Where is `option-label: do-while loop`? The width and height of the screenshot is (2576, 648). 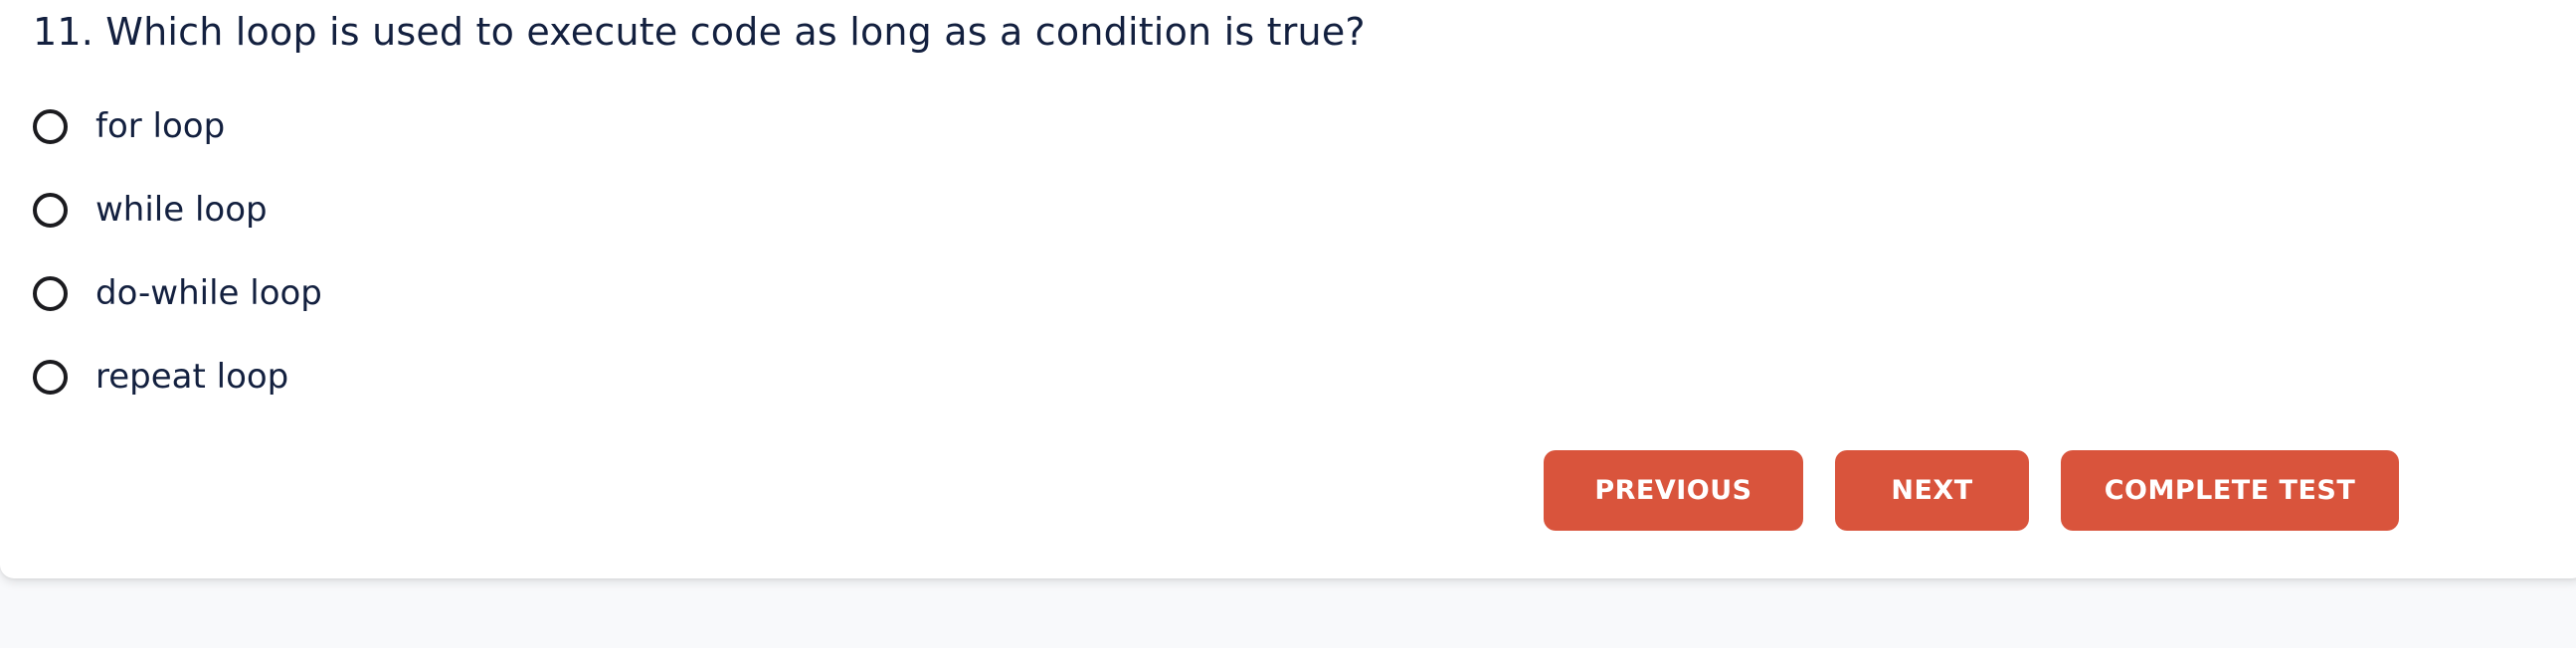 option-label: do-while loop is located at coordinates (208, 293).